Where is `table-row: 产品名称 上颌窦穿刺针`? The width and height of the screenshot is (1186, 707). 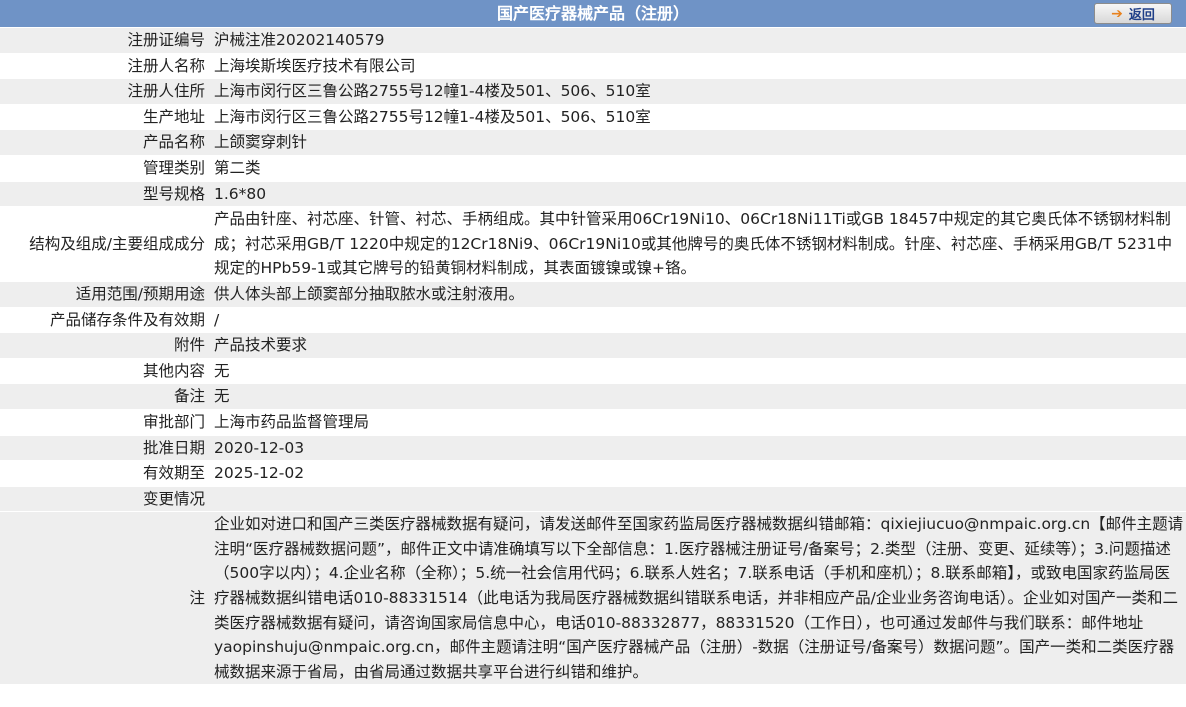 table-row: 产品名称 上颌窦穿刺针 is located at coordinates (593, 142).